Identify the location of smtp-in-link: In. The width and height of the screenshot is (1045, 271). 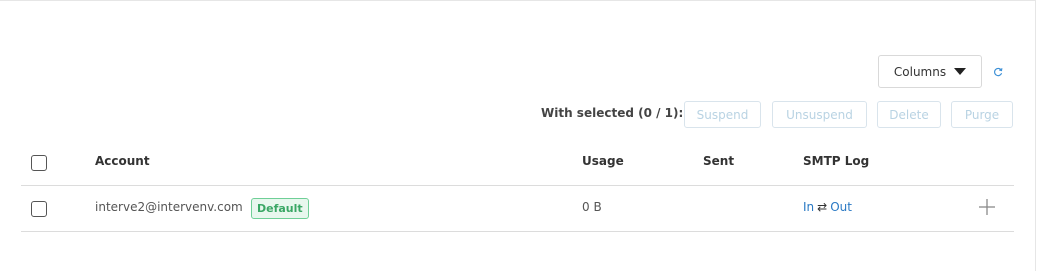
(808, 207).